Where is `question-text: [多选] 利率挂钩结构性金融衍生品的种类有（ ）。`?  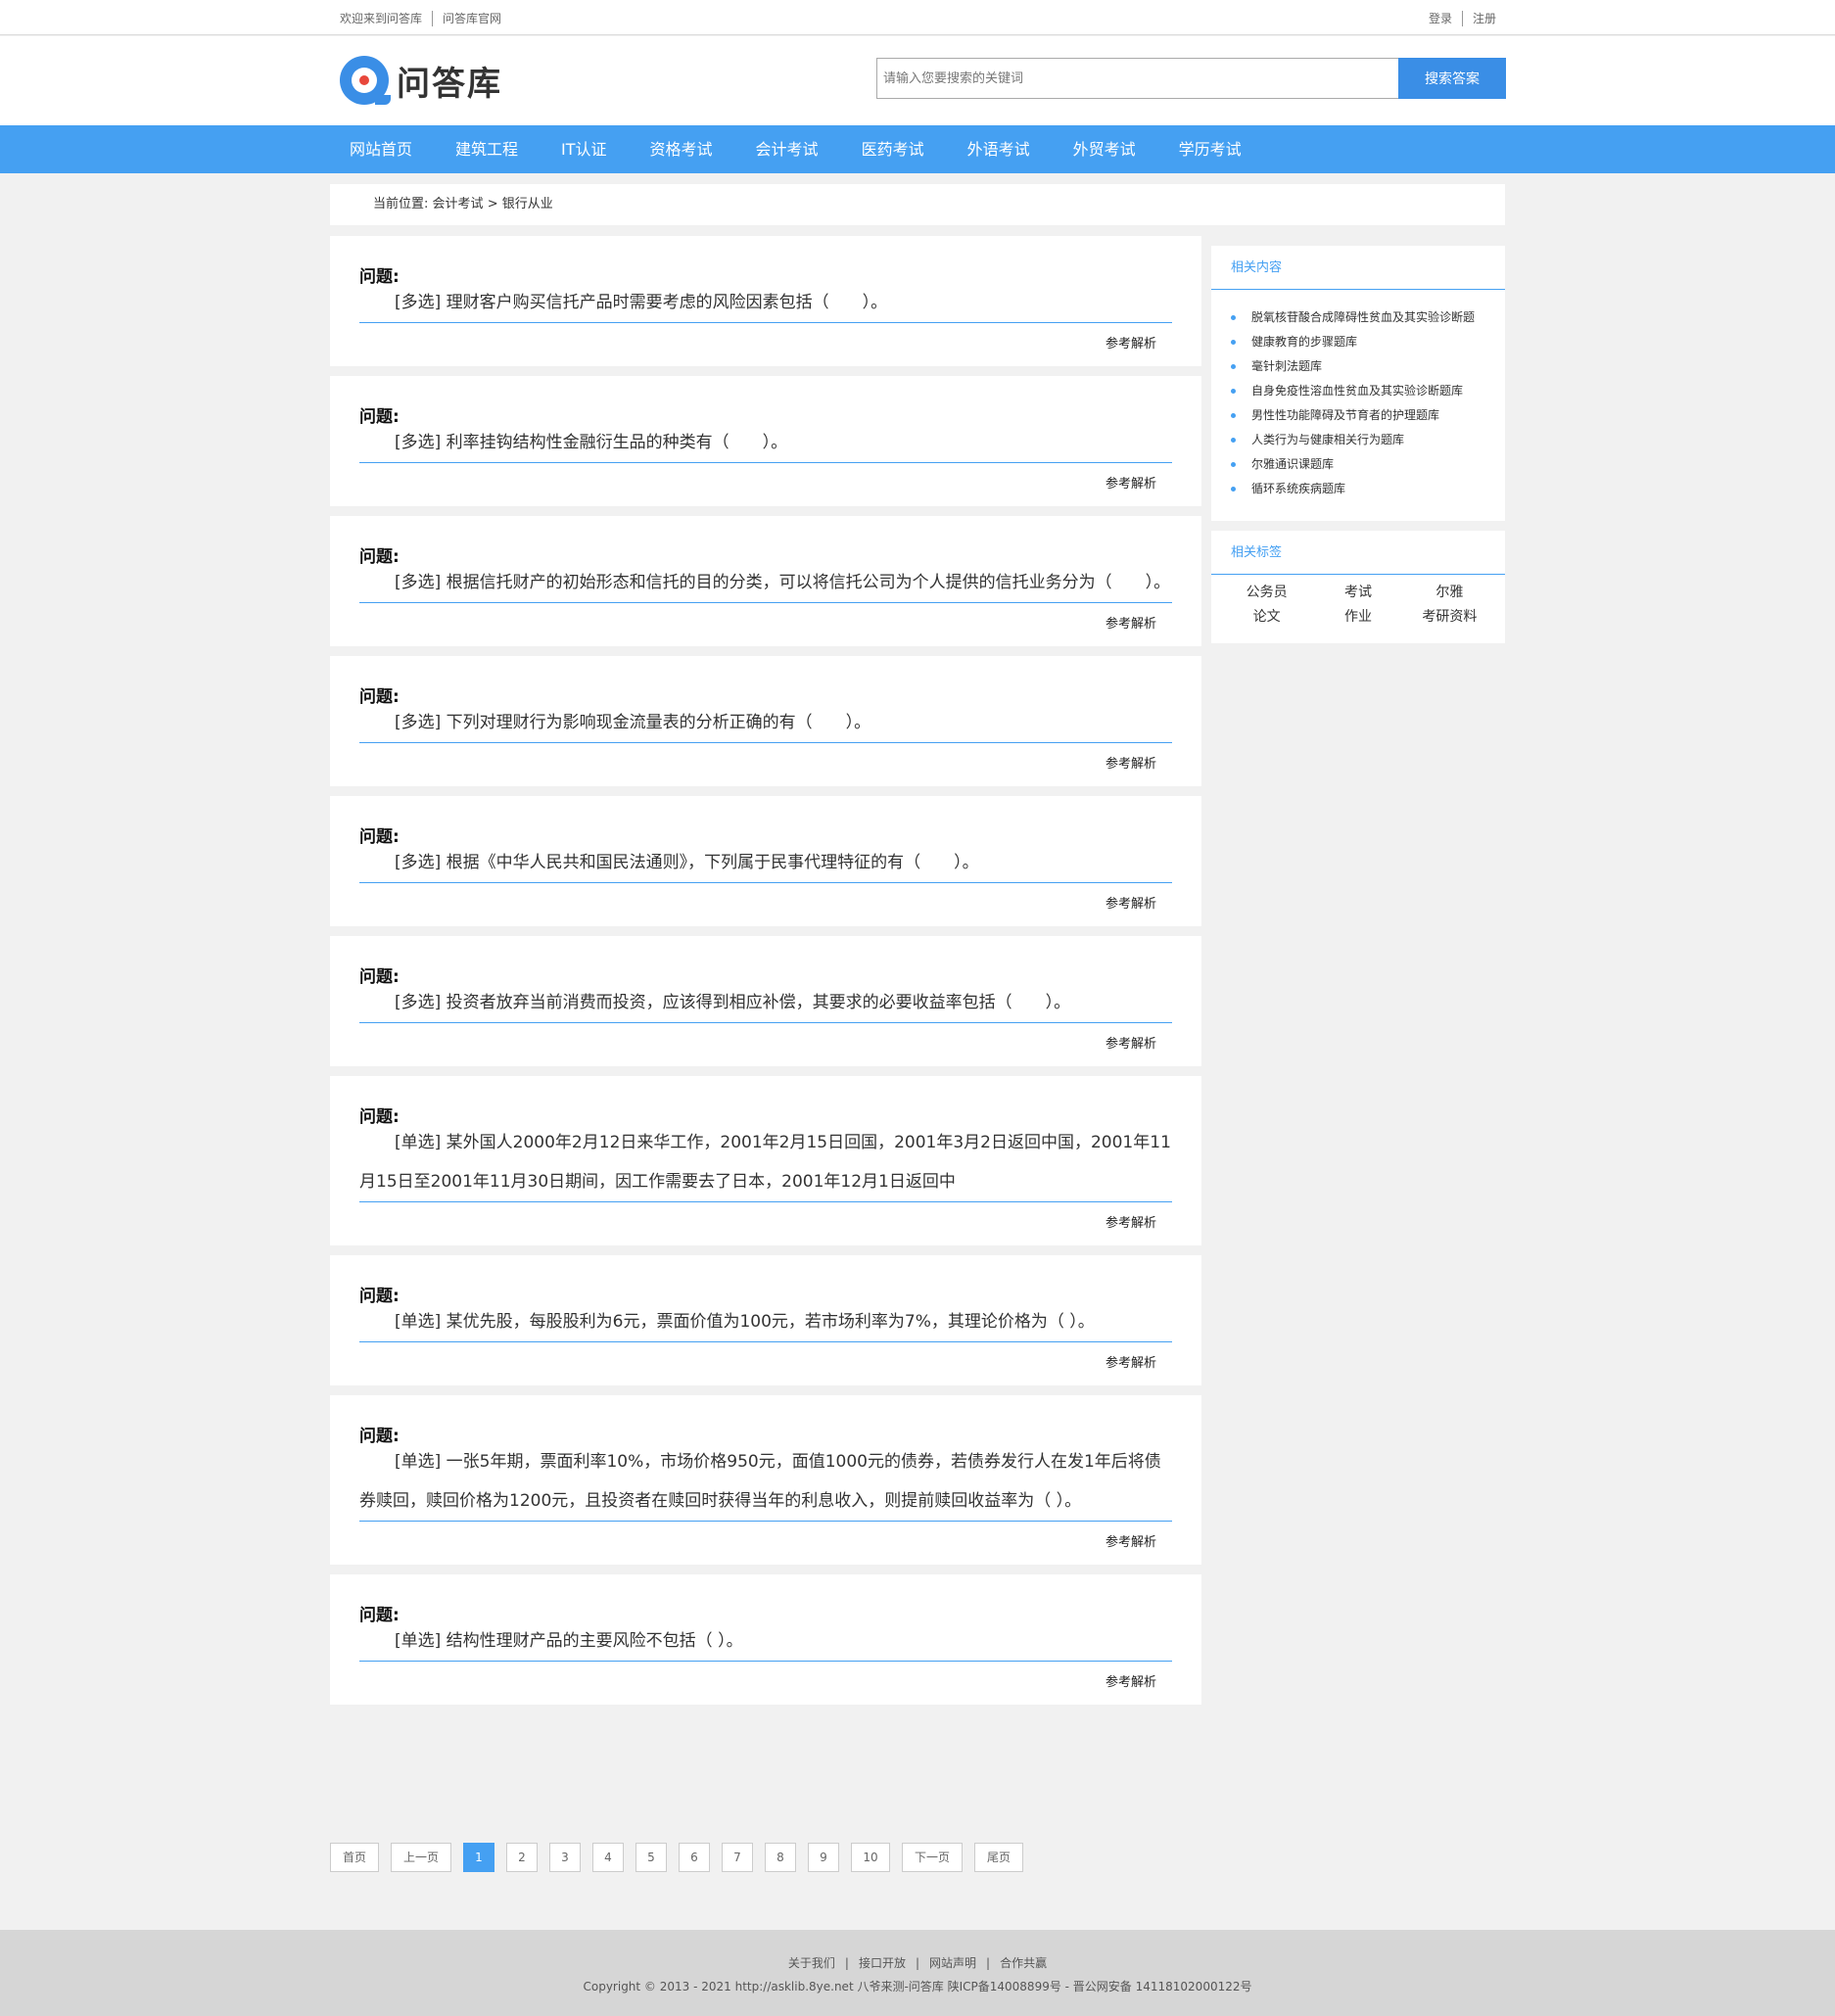
question-text: [多选] 利率挂钩结构性金融衍生品的种类有（ ）。 is located at coordinates (765, 443).